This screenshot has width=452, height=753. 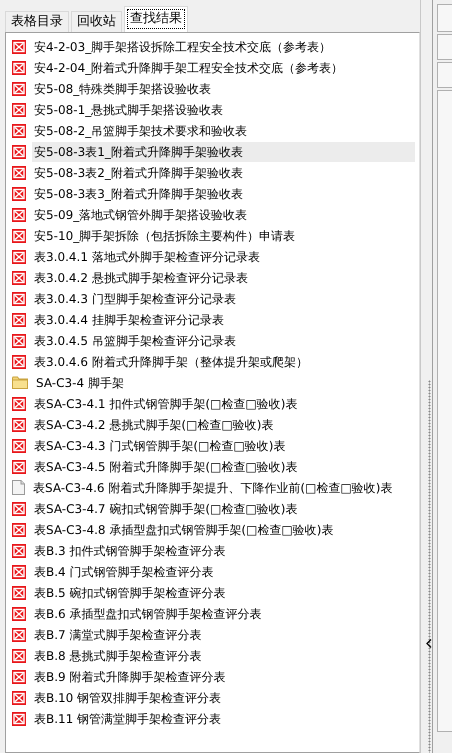 I want to click on tab: 查找结果, so click(x=156, y=19).